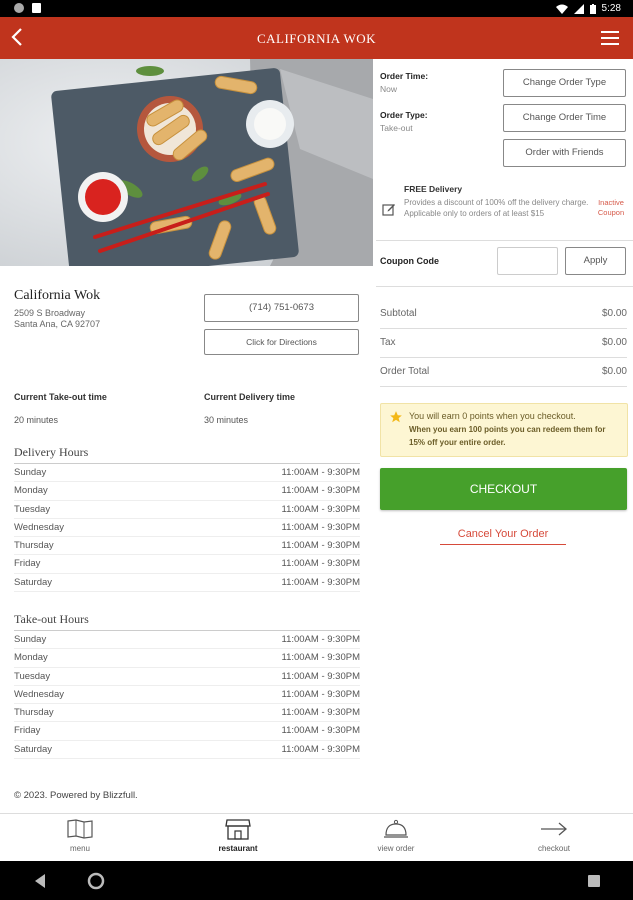 This screenshot has width=633, height=900. What do you see at coordinates (238, 848) in the screenshot?
I see `nav-restaurant-label: restaurant` at bounding box center [238, 848].